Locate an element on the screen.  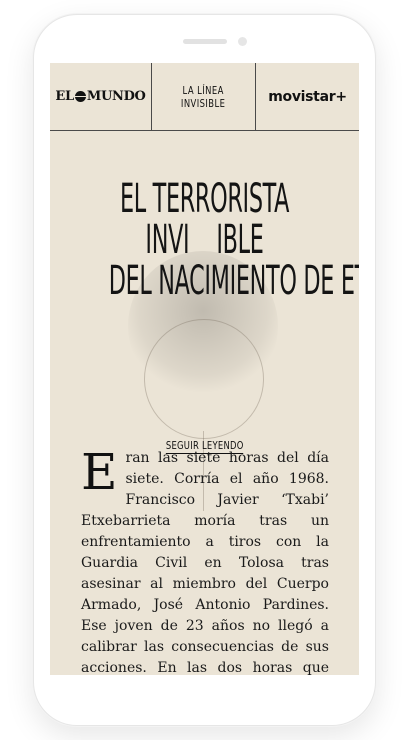
elmundo-logo: EL MUNDO is located at coordinates (100, 96).